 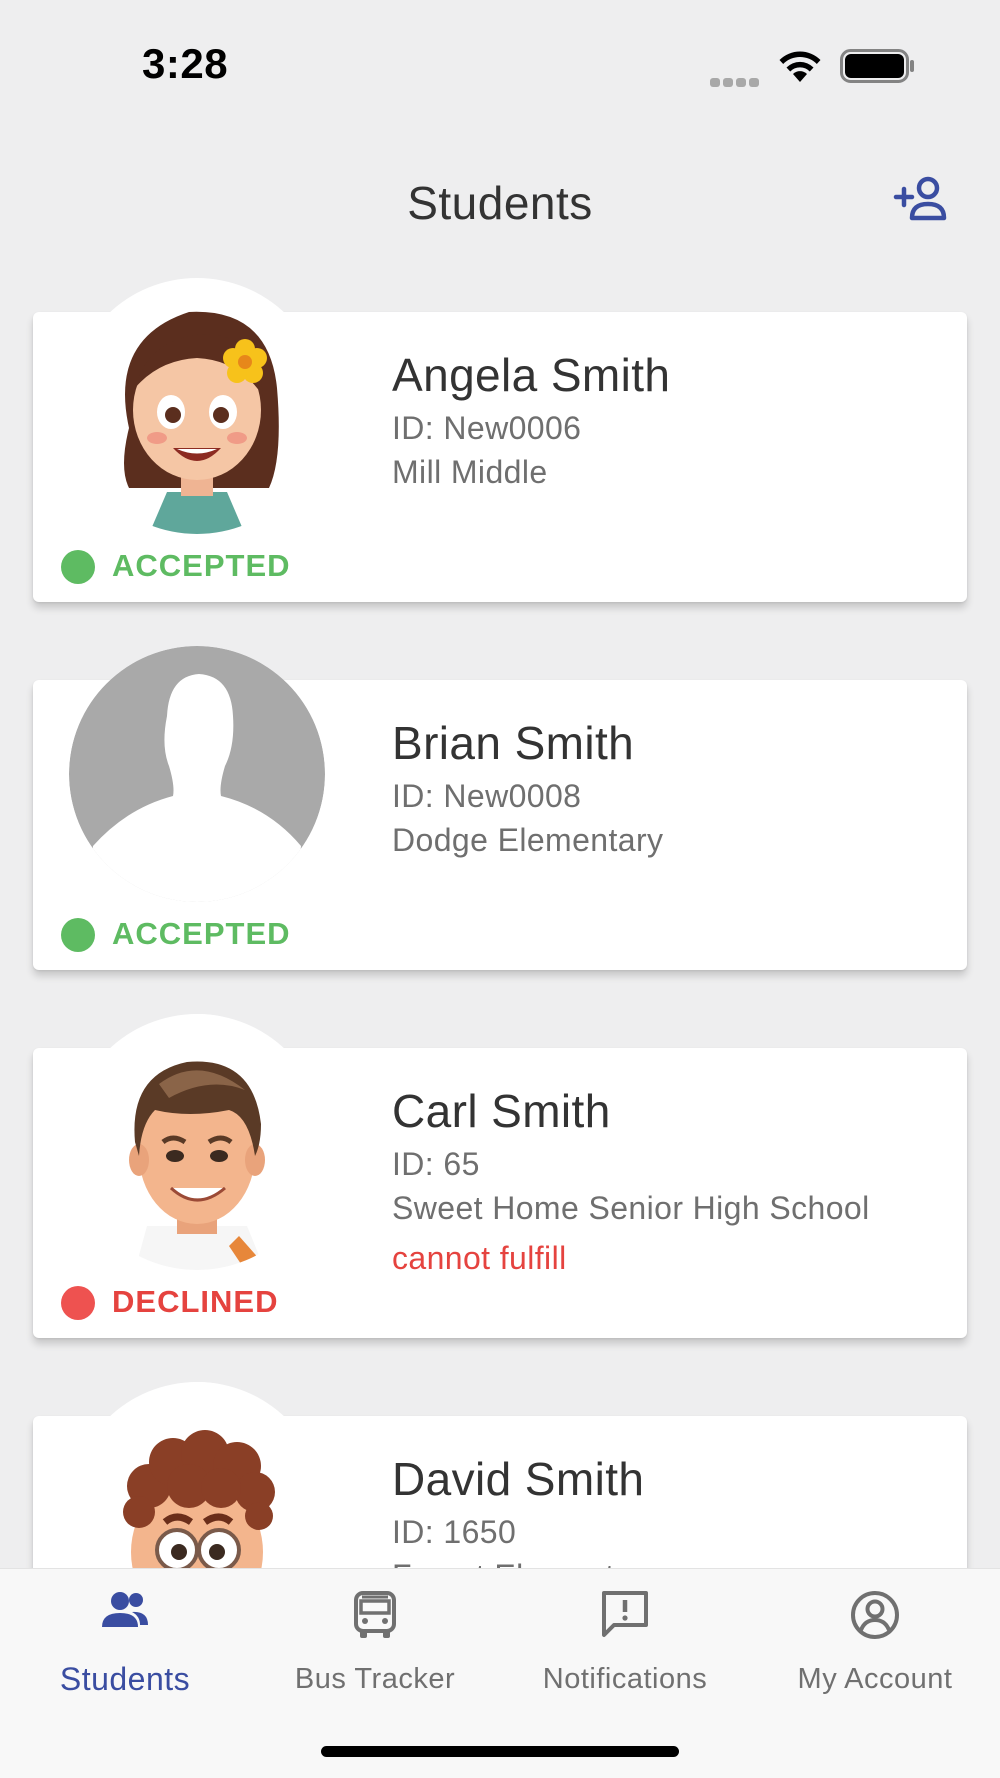 What do you see at coordinates (436, 1164) in the screenshot?
I see `student-id: ID: 65` at bounding box center [436, 1164].